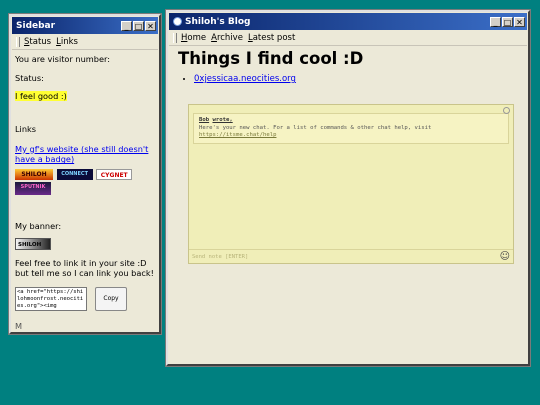 This screenshot has width=540, height=405. Describe the element at coordinates (85, 96) in the screenshot. I see `status-line: I feel good :)` at that location.